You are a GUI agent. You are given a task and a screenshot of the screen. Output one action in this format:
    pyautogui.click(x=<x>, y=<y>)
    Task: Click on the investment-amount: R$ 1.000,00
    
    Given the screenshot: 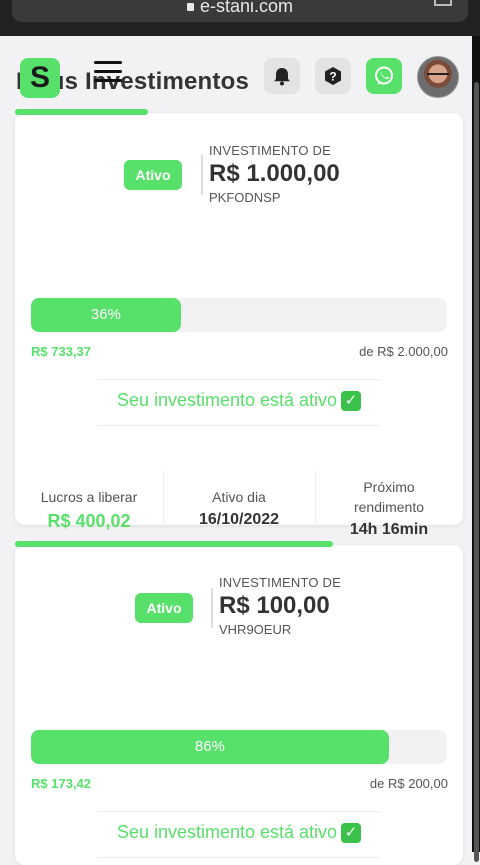 What is the action you would take?
    pyautogui.click(x=274, y=173)
    